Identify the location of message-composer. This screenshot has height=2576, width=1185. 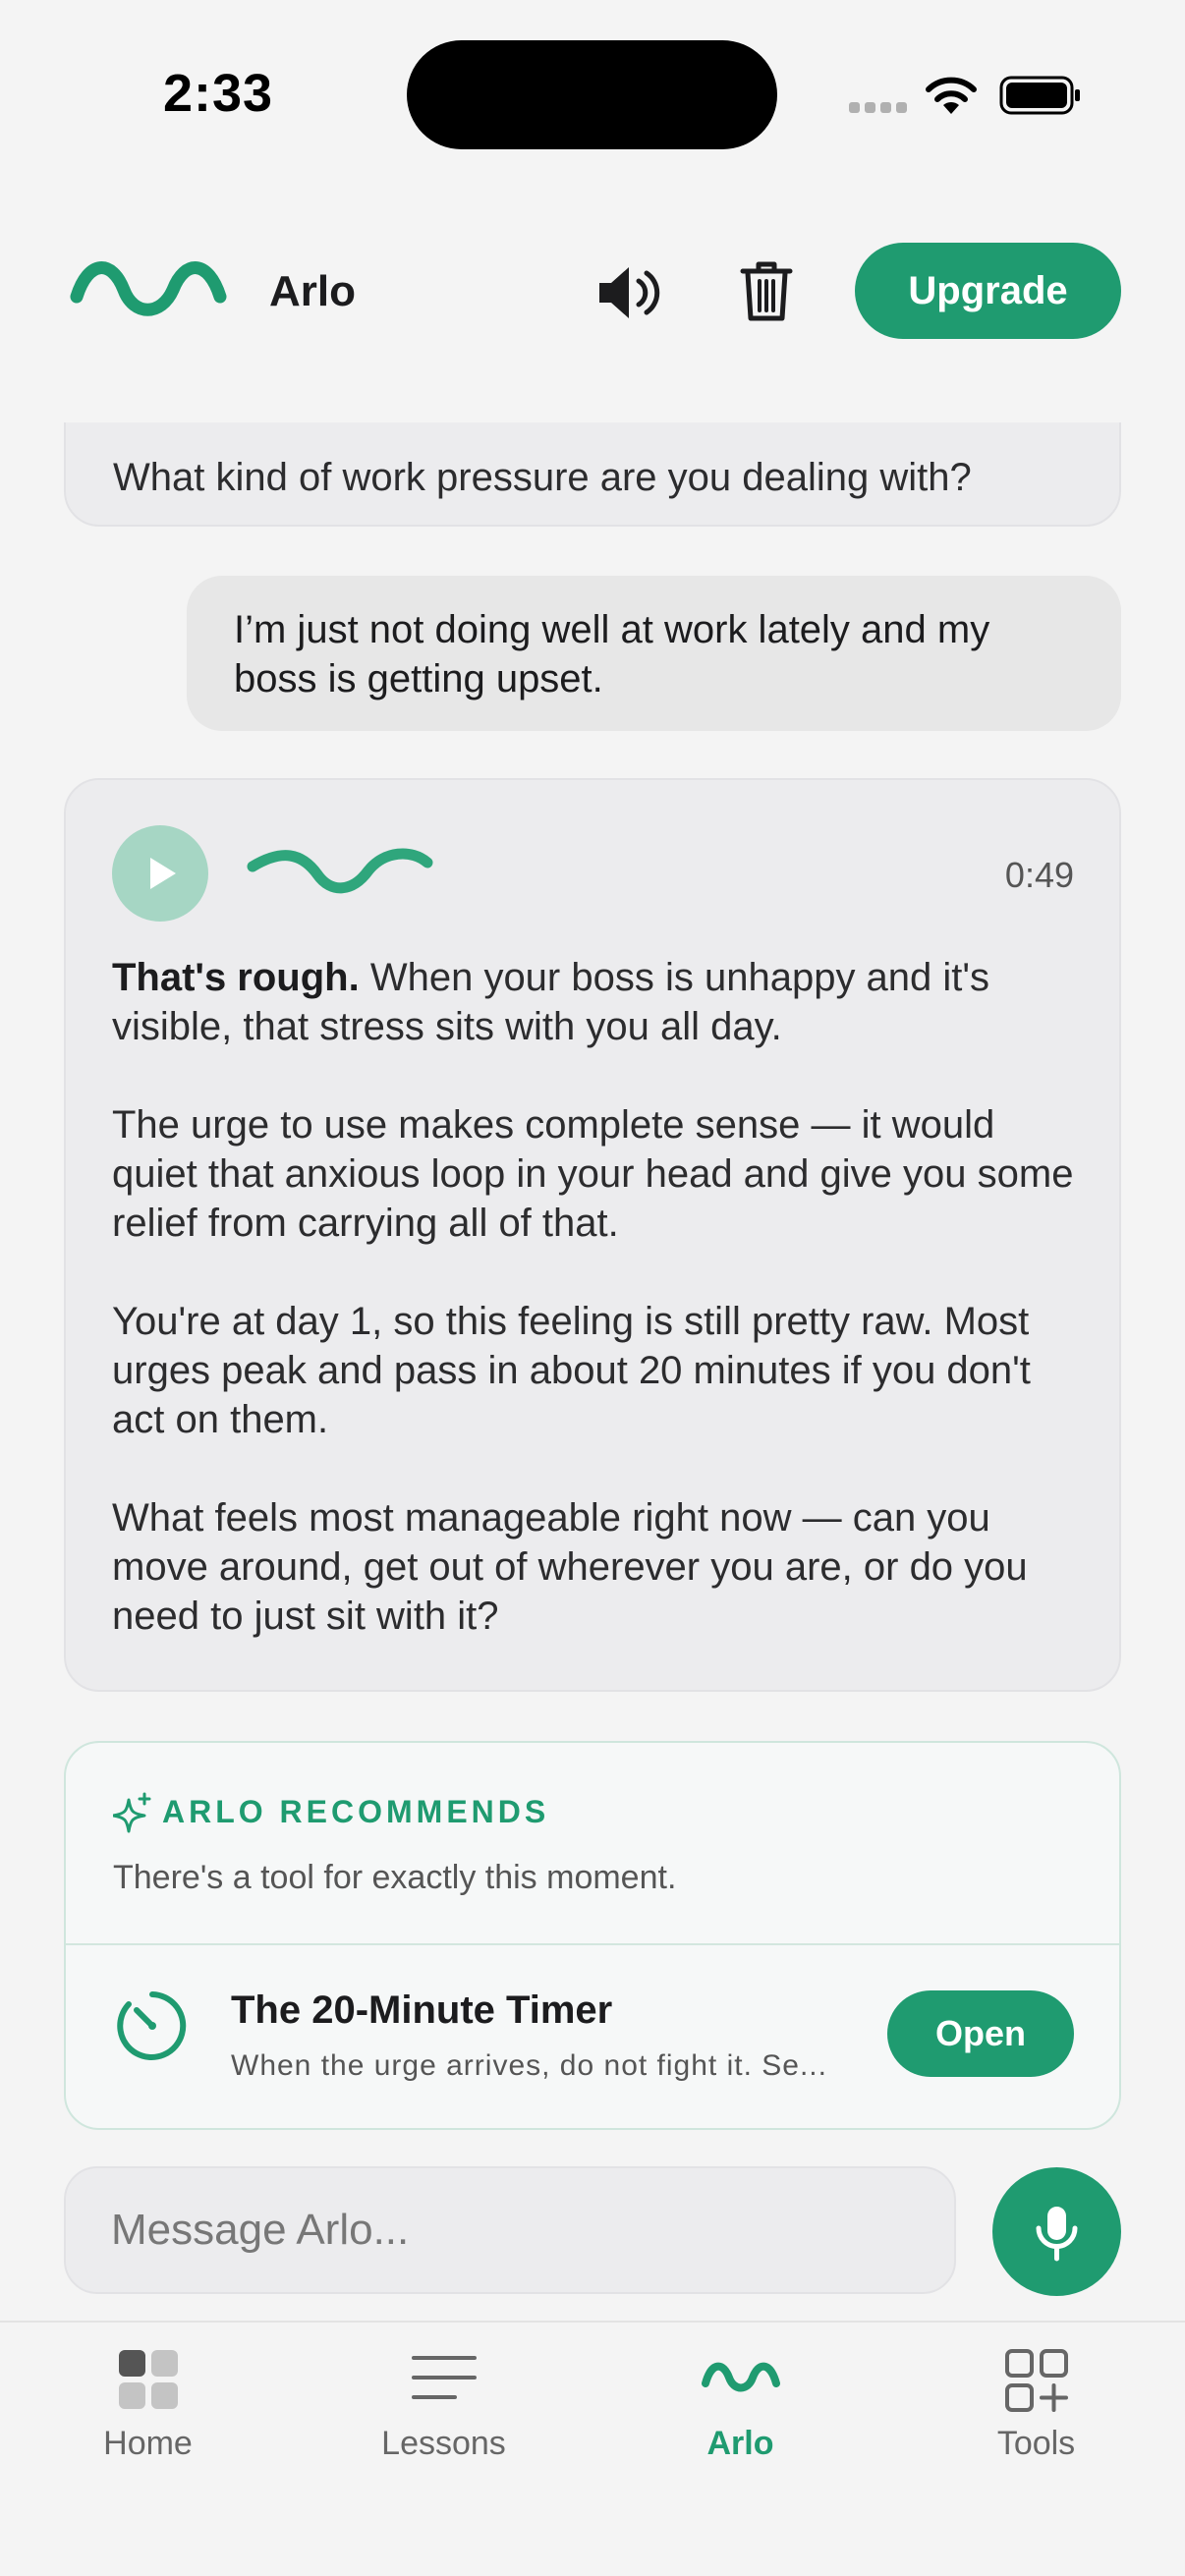
(510, 2230).